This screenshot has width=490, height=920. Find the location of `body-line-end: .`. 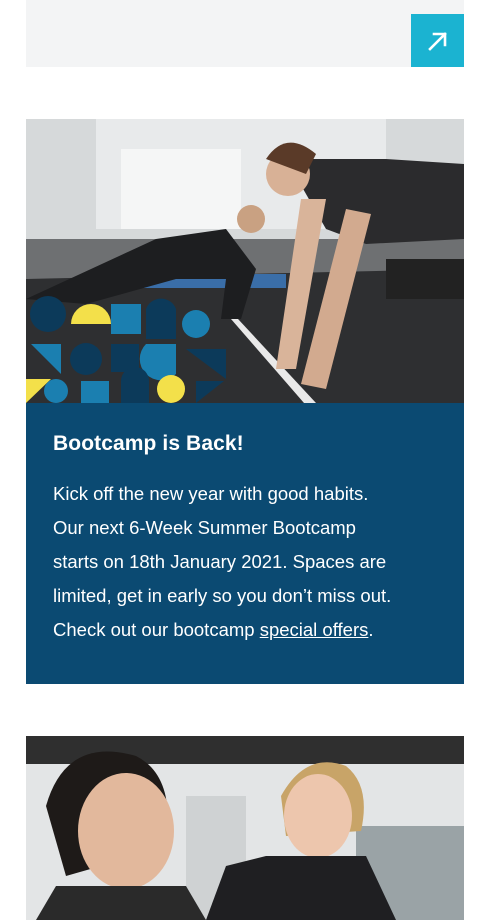

body-line-end: . is located at coordinates (371, 629).